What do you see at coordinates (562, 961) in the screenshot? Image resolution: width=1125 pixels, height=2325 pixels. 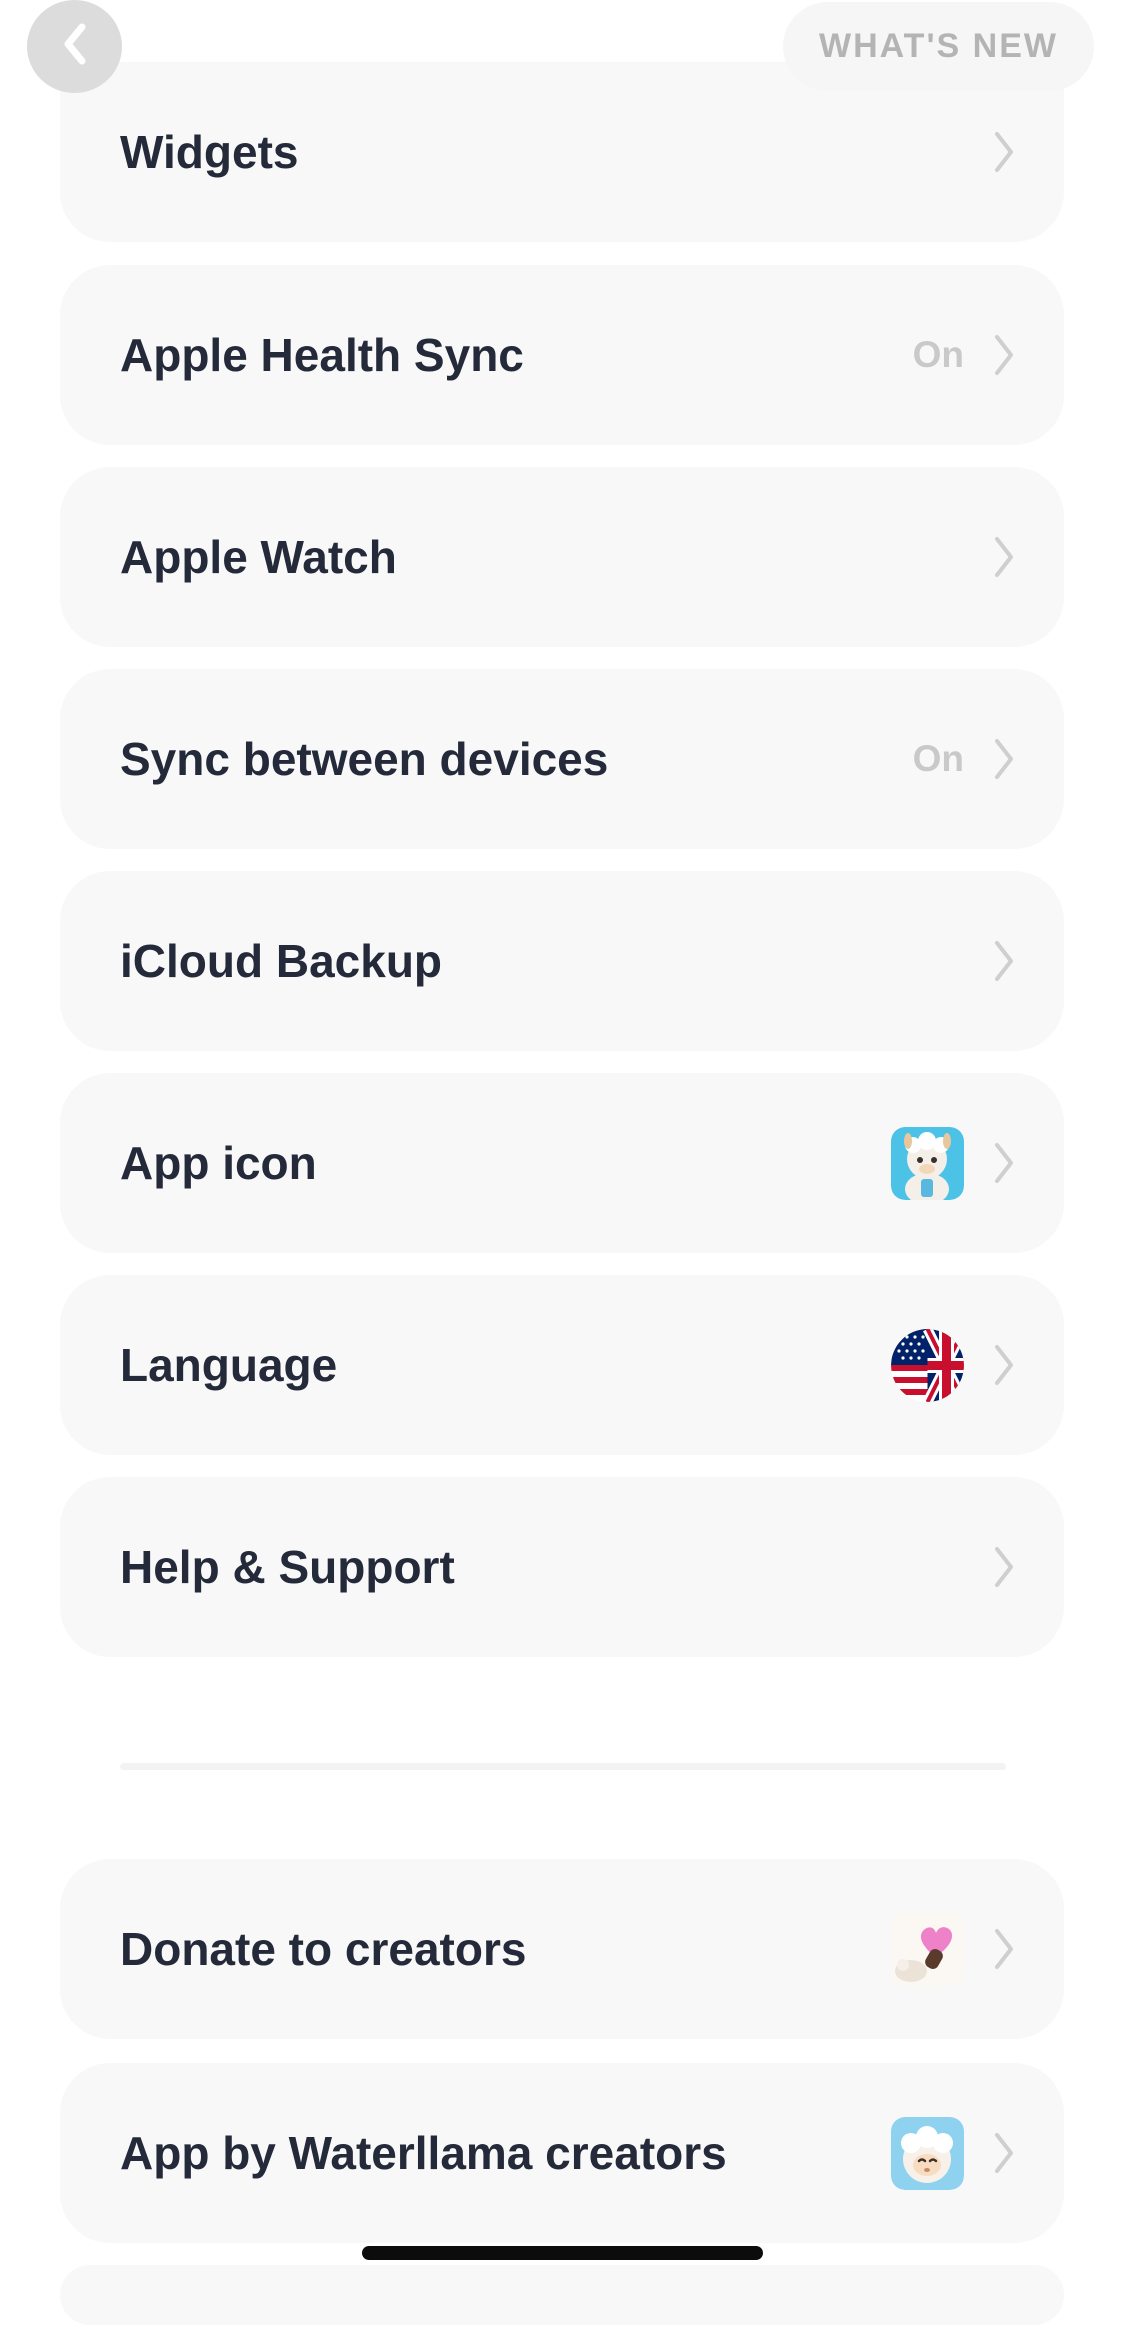 I see `settings-row-icloud-backup: iCloud Backup` at bounding box center [562, 961].